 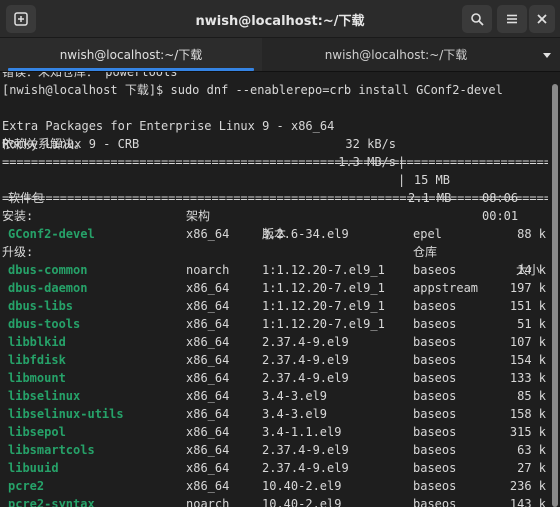 I want to click on package-size: 27 k, so click(x=531, y=468).